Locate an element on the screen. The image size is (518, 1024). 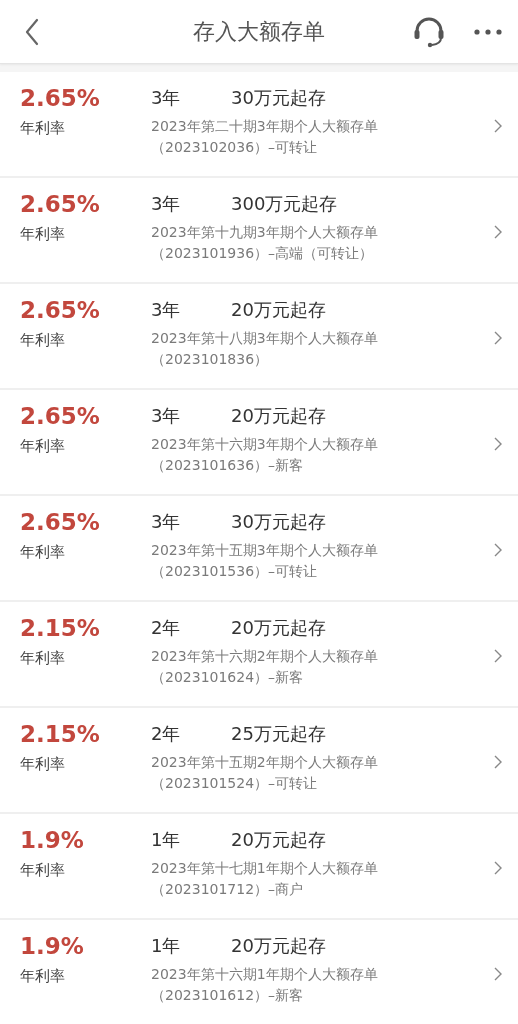
deposit-item: 2.65% 年利率 3年 300万元起存 2023年第十九期3年期个人大额存单 （2023101936）–高端（可转让） is located at coordinates (259, 231).